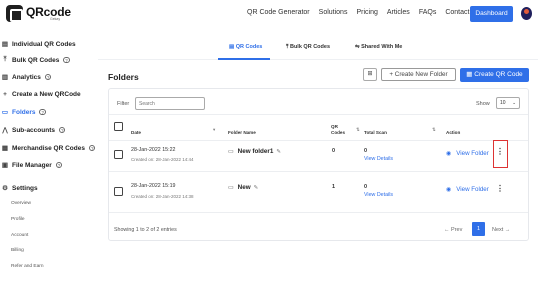 This screenshot has height=282, width=538. I want to click on page-1-button: 1, so click(478, 229).